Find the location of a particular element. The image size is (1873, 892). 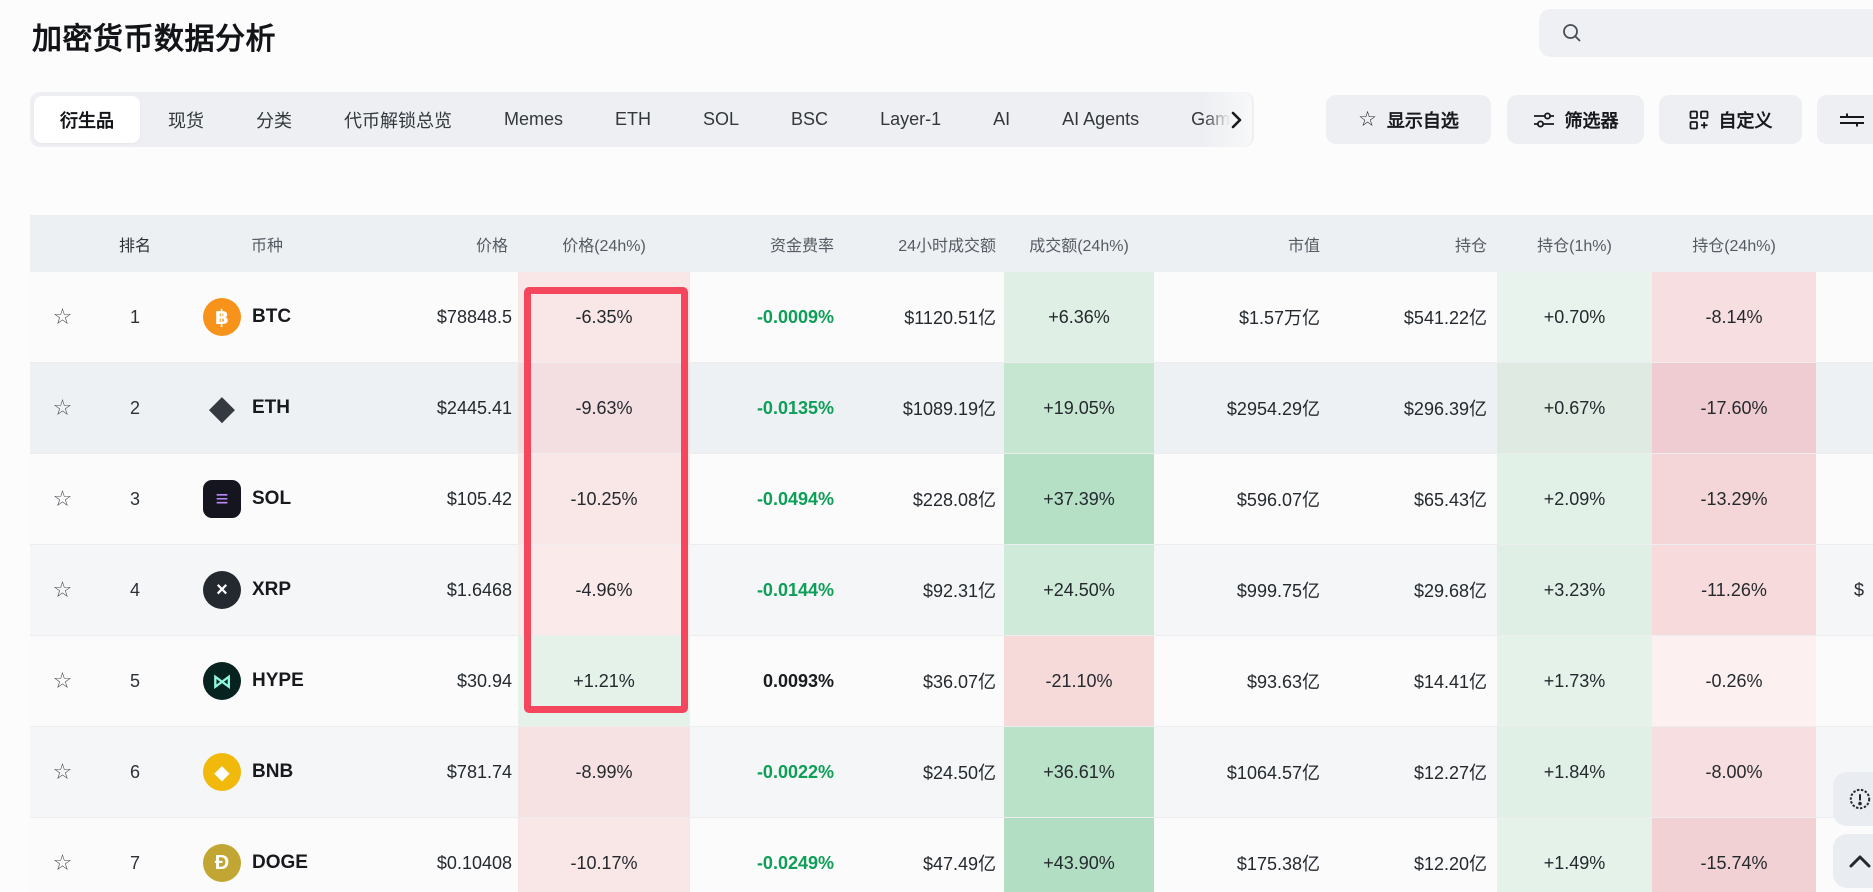

coin-cell: × XRP is located at coordinates (272, 590).